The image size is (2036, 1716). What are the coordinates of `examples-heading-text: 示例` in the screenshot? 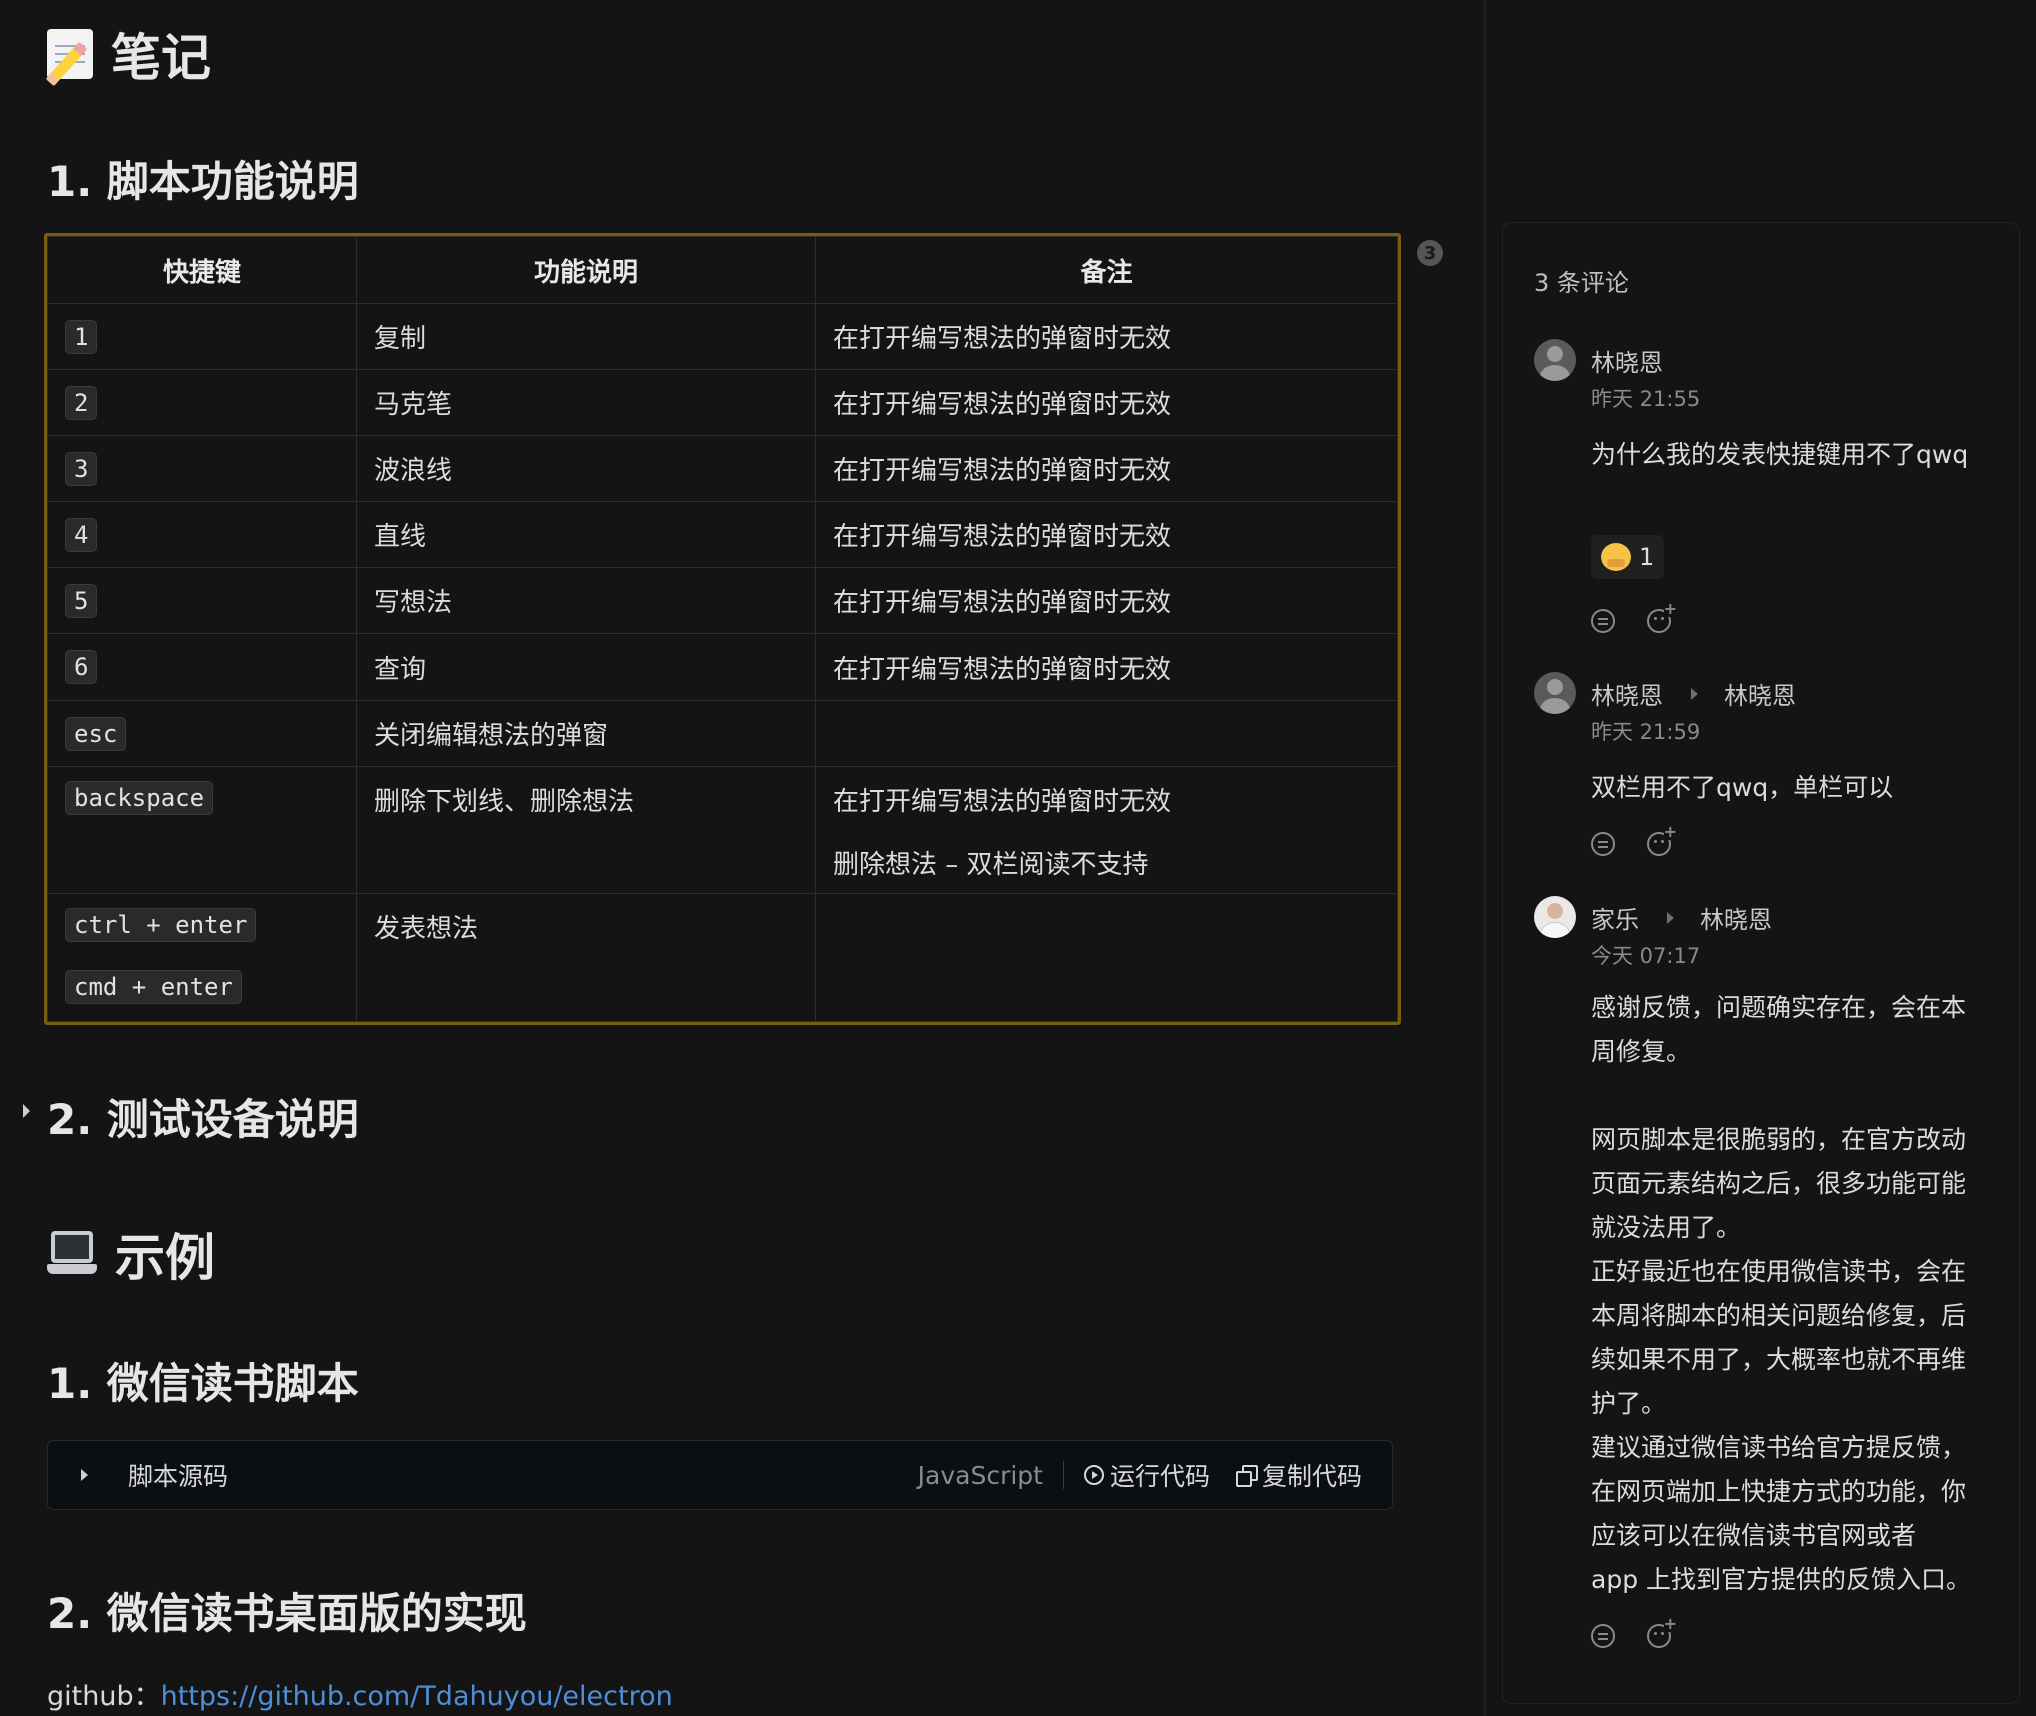 It's located at (165, 1258).